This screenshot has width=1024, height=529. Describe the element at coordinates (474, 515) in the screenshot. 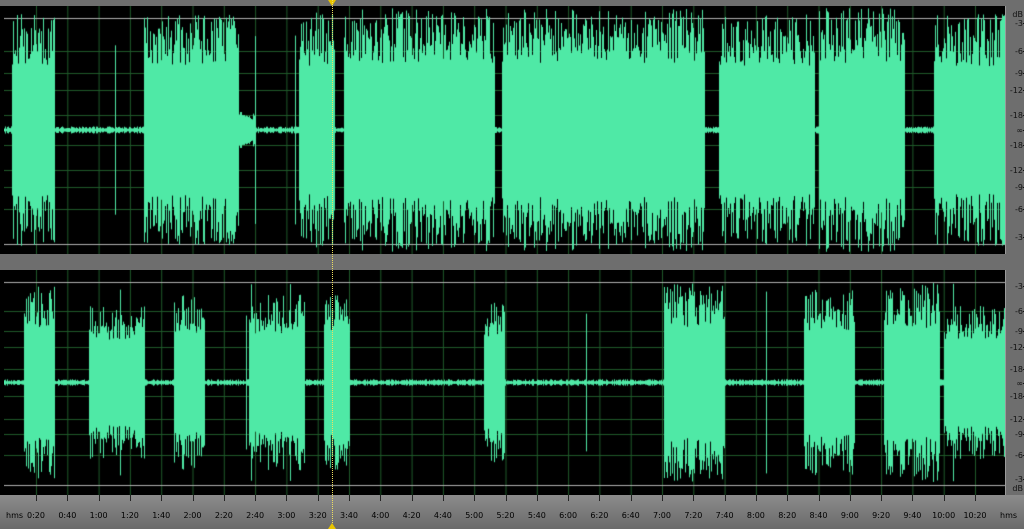

I see `time-tick-label: 5:00` at that location.